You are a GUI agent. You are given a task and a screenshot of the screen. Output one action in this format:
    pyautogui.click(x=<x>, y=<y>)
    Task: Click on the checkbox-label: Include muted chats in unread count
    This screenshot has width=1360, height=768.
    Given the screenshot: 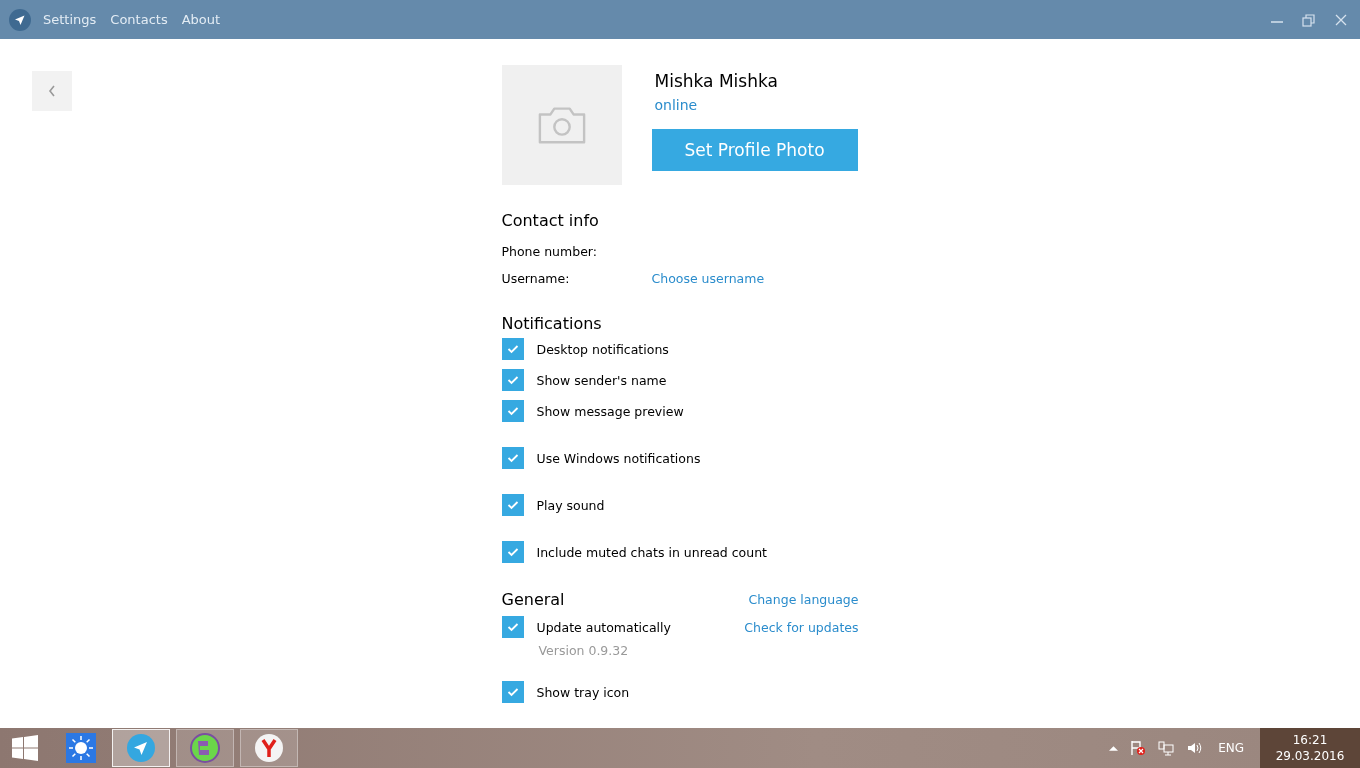 What is the action you would take?
    pyautogui.click(x=652, y=552)
    